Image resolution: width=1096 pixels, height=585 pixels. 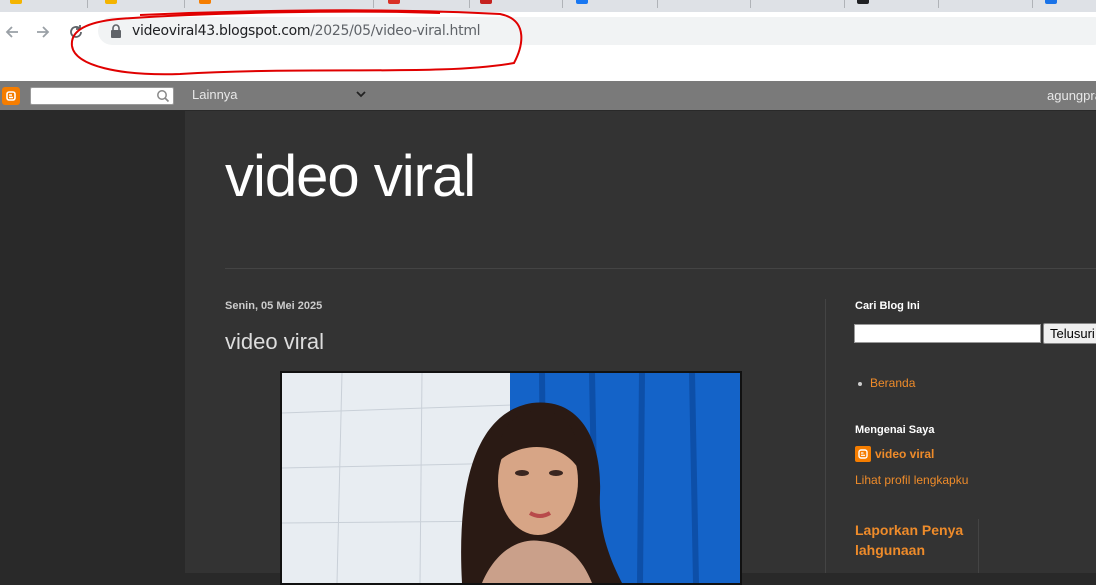 I want to click on search-icon, so click(x=163, y=96).